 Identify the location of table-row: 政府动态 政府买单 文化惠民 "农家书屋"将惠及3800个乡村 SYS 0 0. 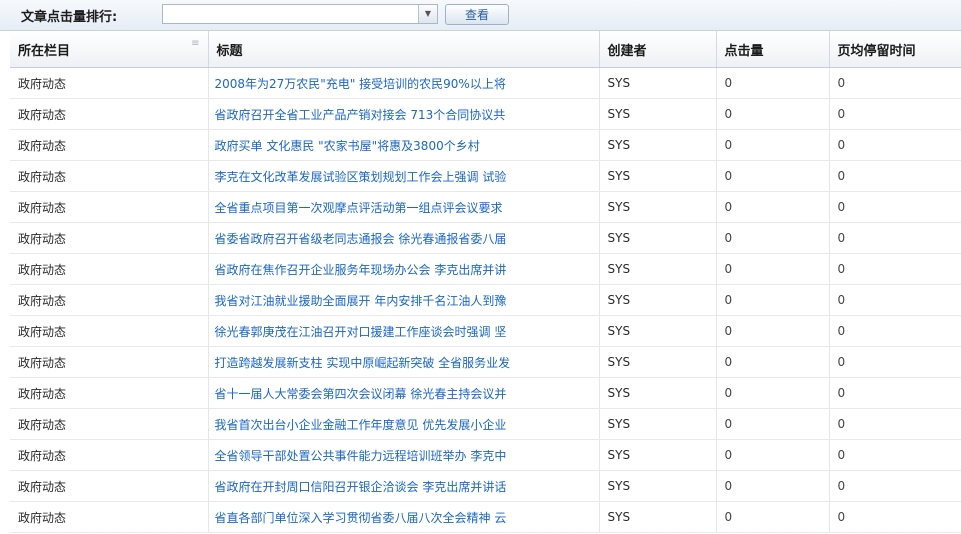
(485, 145).